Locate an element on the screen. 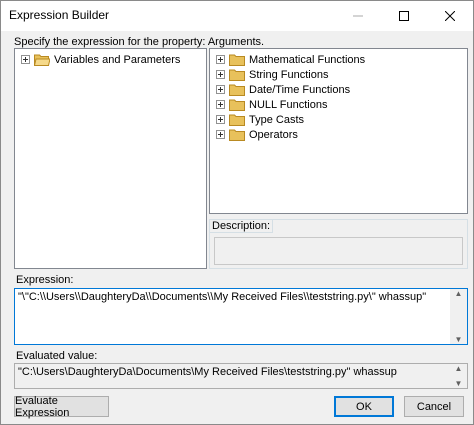 The width and height of the screenshot is (474, 425). tree-item-mathematical-functions: Mathematical Functions is located at coordinates (290, 59).